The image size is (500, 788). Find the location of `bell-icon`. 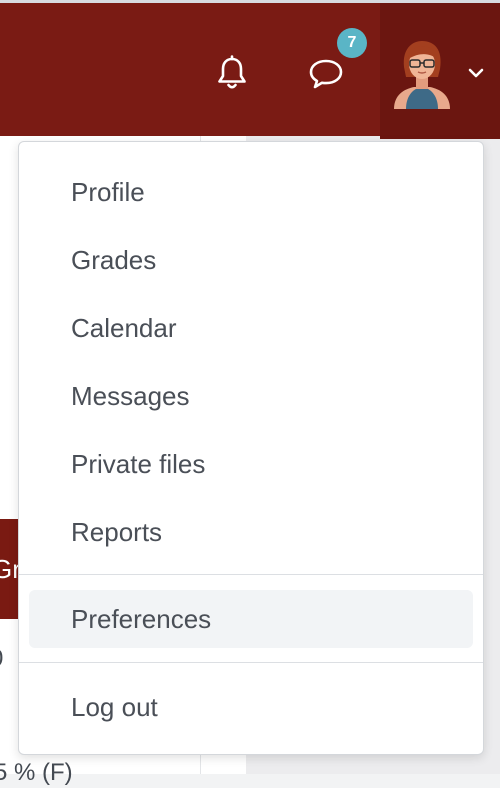

bell-icon is located at coordinates (232, 72).